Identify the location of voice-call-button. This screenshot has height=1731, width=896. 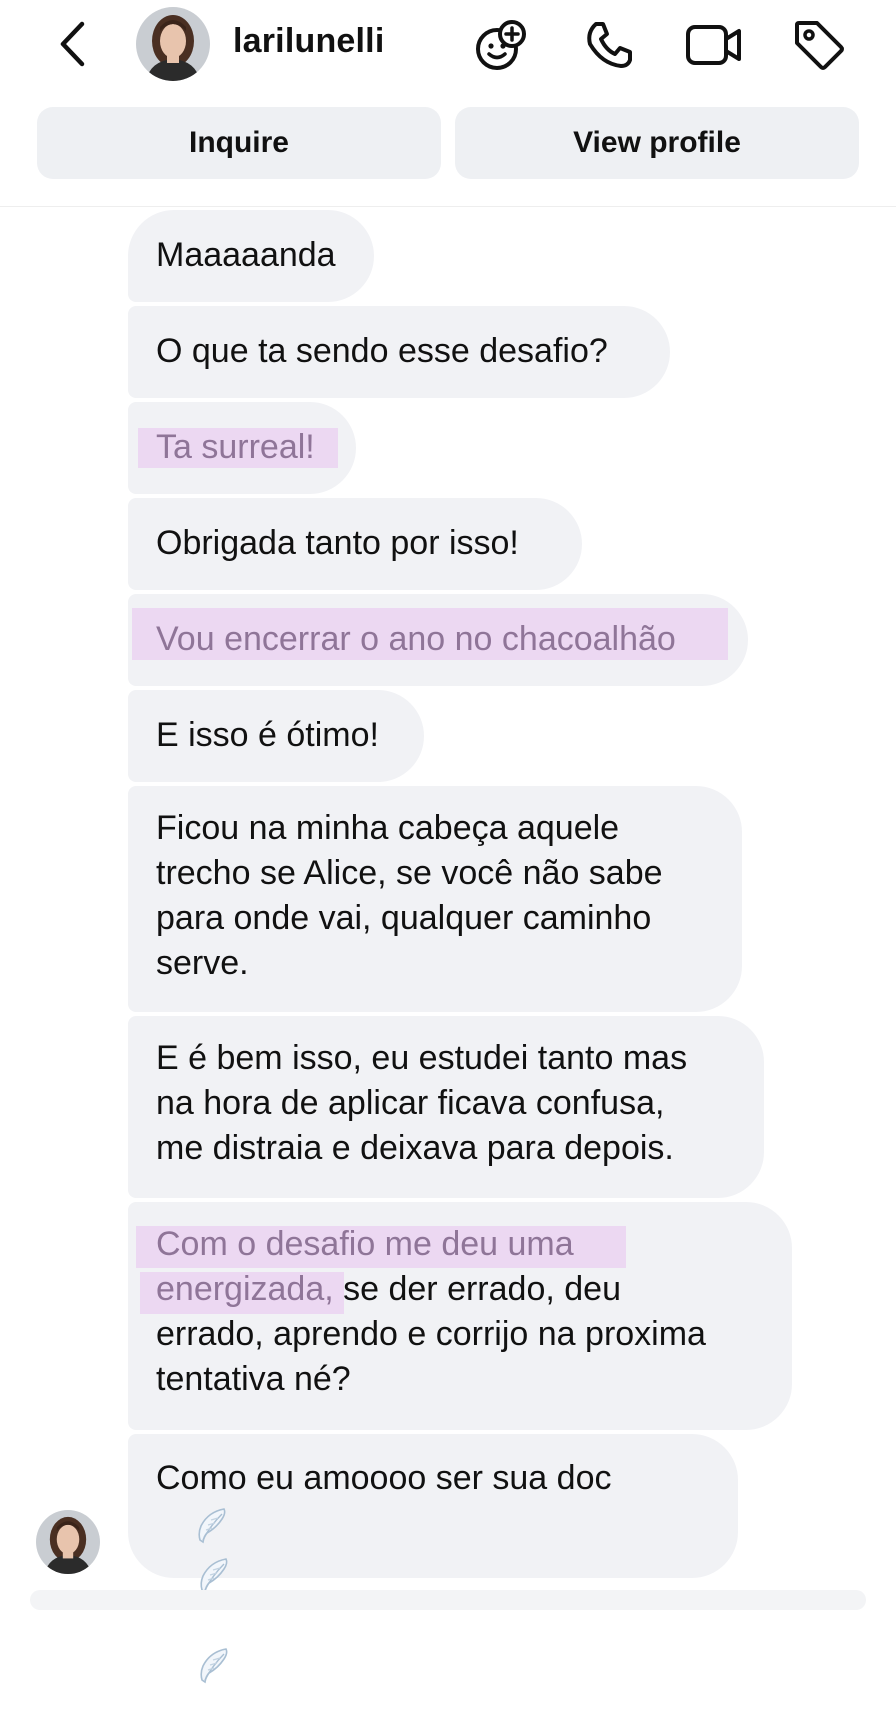
(609, 45).